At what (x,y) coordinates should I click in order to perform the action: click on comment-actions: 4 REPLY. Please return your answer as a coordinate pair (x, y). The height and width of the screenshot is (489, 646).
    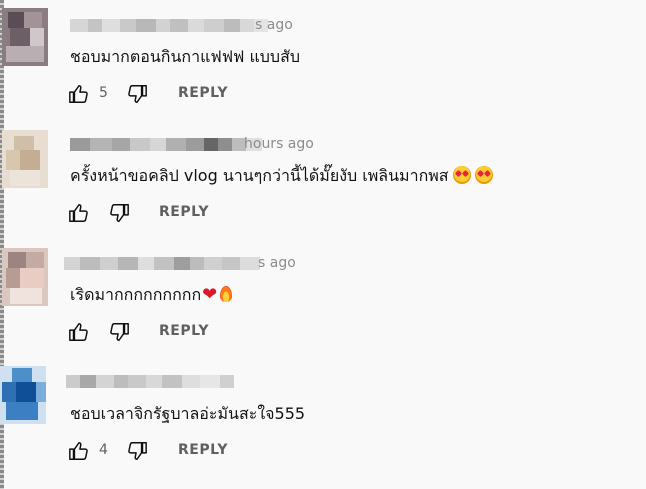
    Looking at the image, I should click on (218, 450).